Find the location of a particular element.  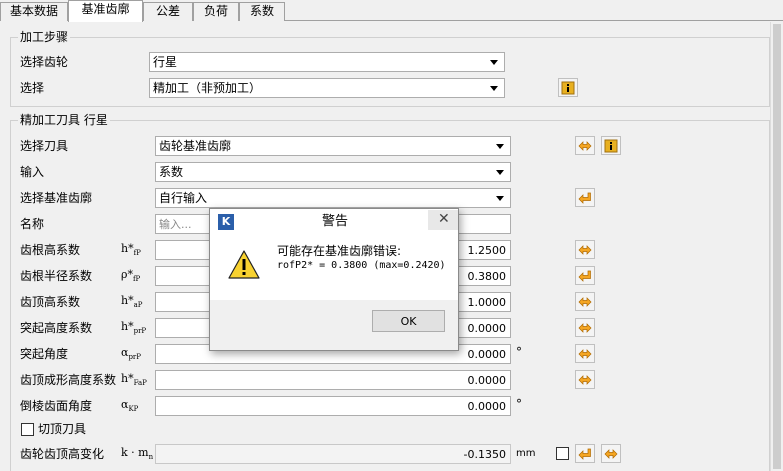

name-label: 名称 is located at coordinates (32, 224).